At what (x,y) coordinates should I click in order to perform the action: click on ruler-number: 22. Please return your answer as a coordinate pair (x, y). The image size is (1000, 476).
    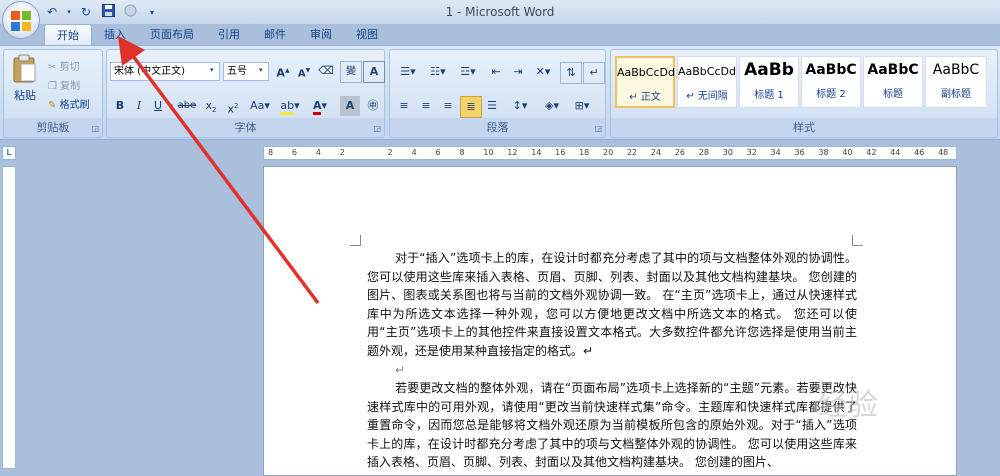
    Looking at the image, I should click on (632, 152).